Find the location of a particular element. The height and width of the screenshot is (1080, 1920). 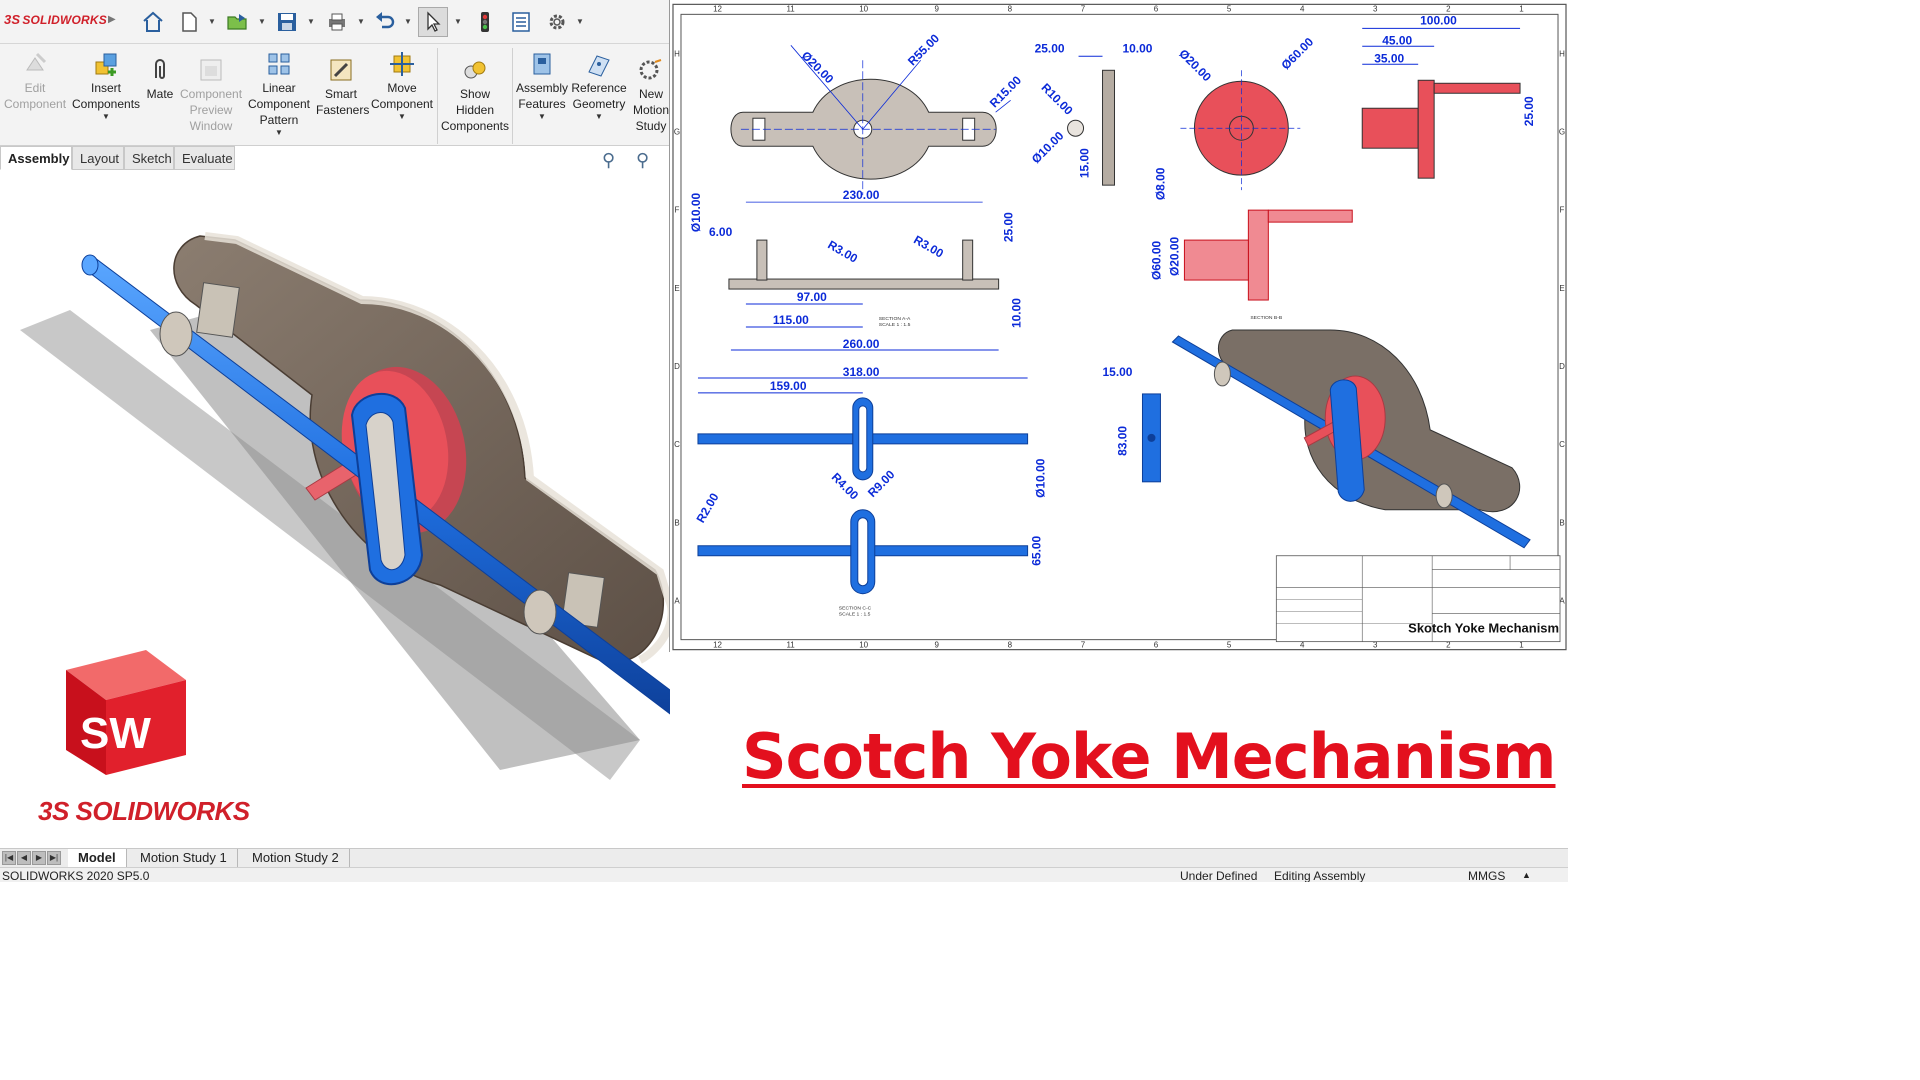

traffic-light-icon is located at coordinates (485, 22).